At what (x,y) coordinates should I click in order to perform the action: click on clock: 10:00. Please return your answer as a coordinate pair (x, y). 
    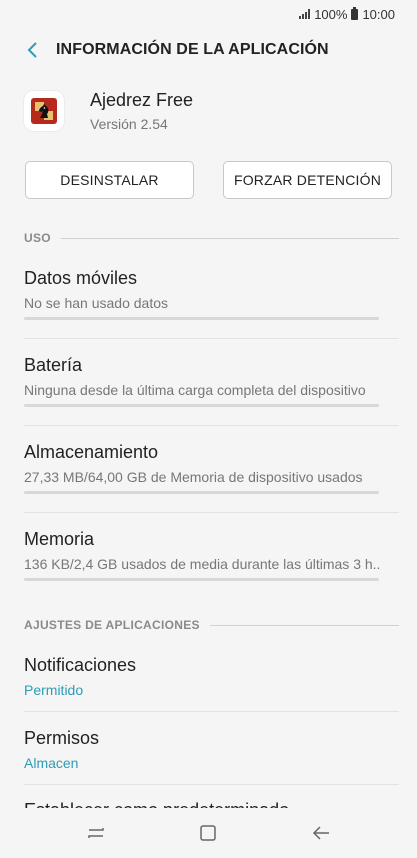
    Looking at the image, I should click on (378, 14).